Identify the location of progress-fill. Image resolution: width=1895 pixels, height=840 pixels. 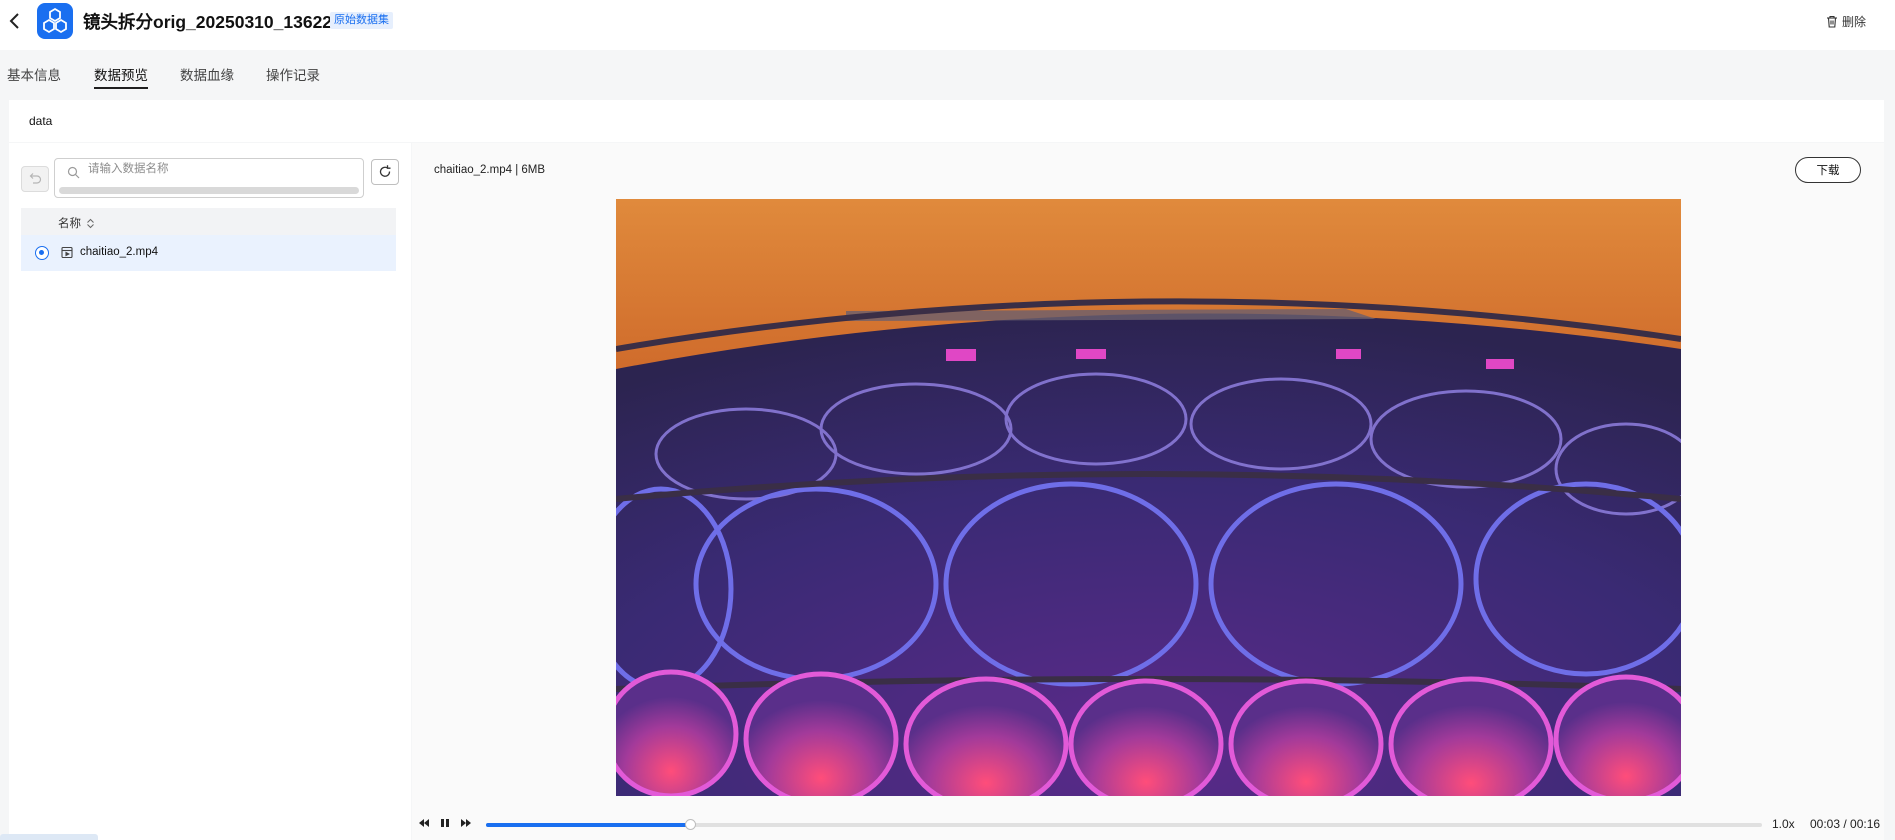
(588, 825).